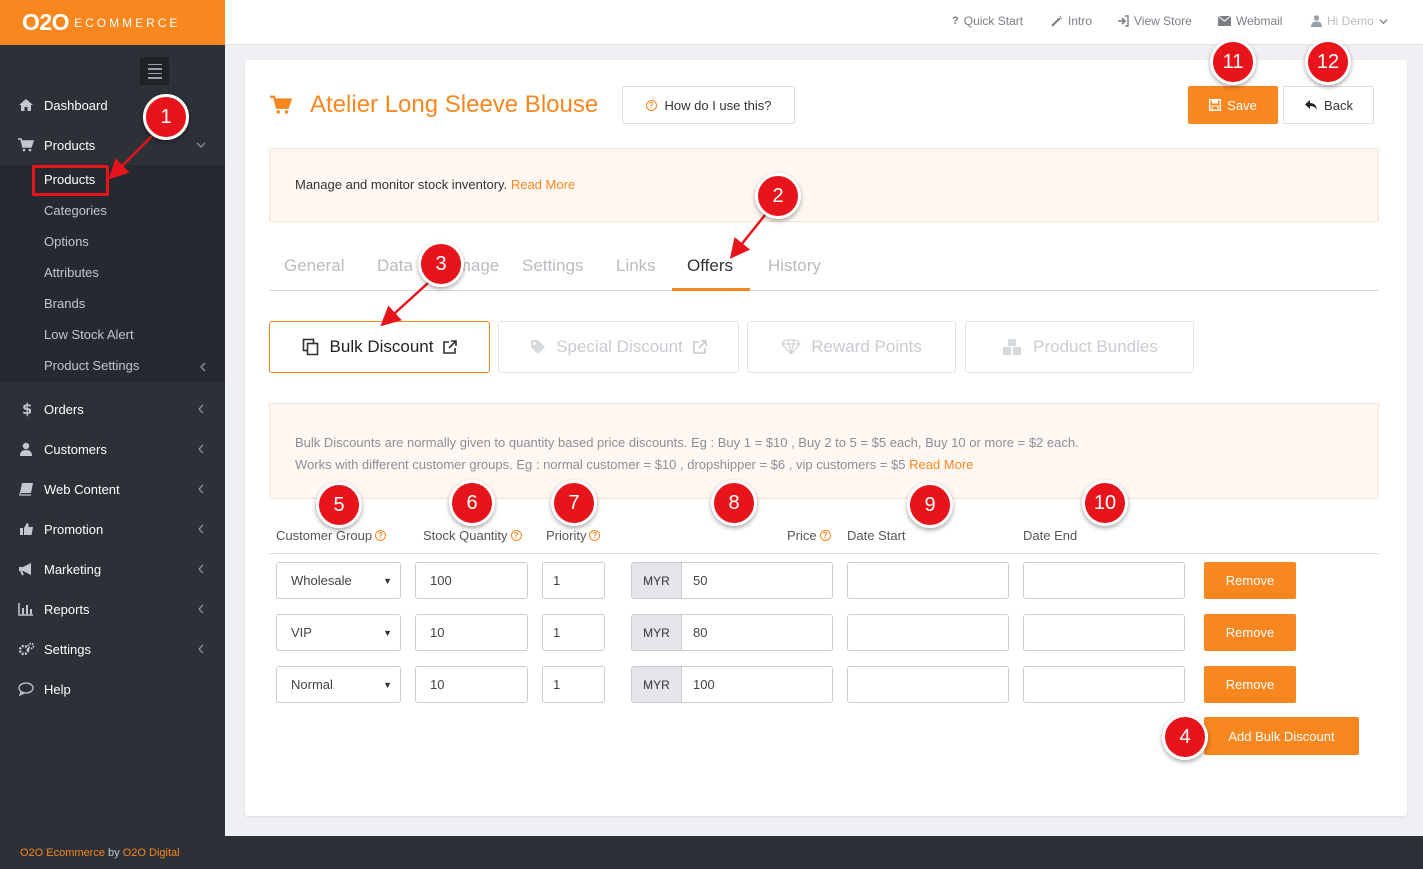 Image resolution: width=1423 pixels, height=869 pixels. Describe the element at coordinates (338, 632) in the screenshot. I see `customer-group-select: VIP ▼` at that location.